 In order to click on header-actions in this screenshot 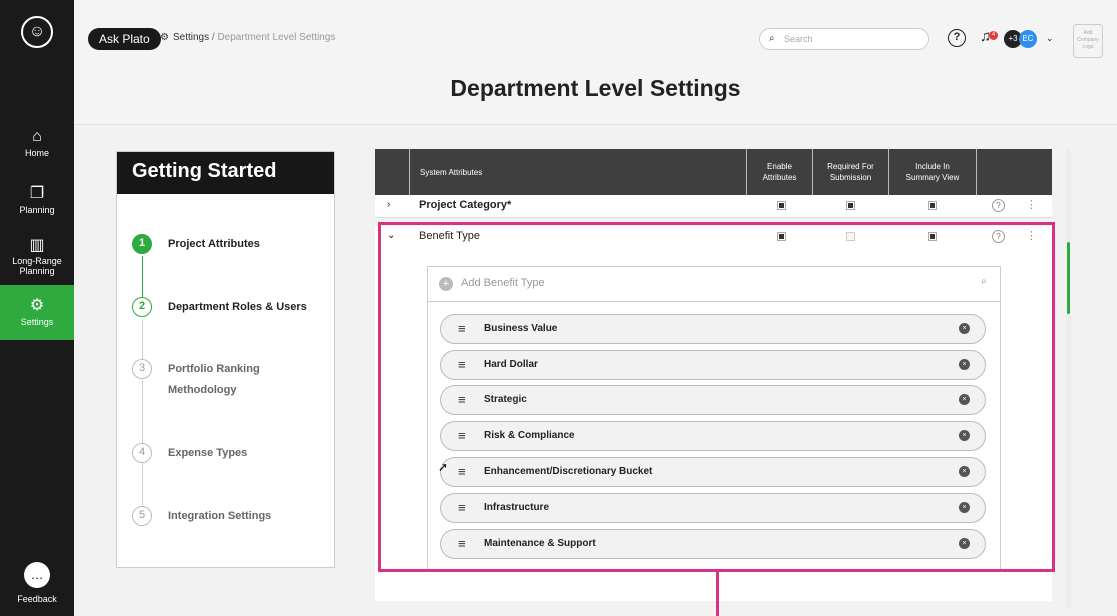, I will do `click(1014, 172)`.